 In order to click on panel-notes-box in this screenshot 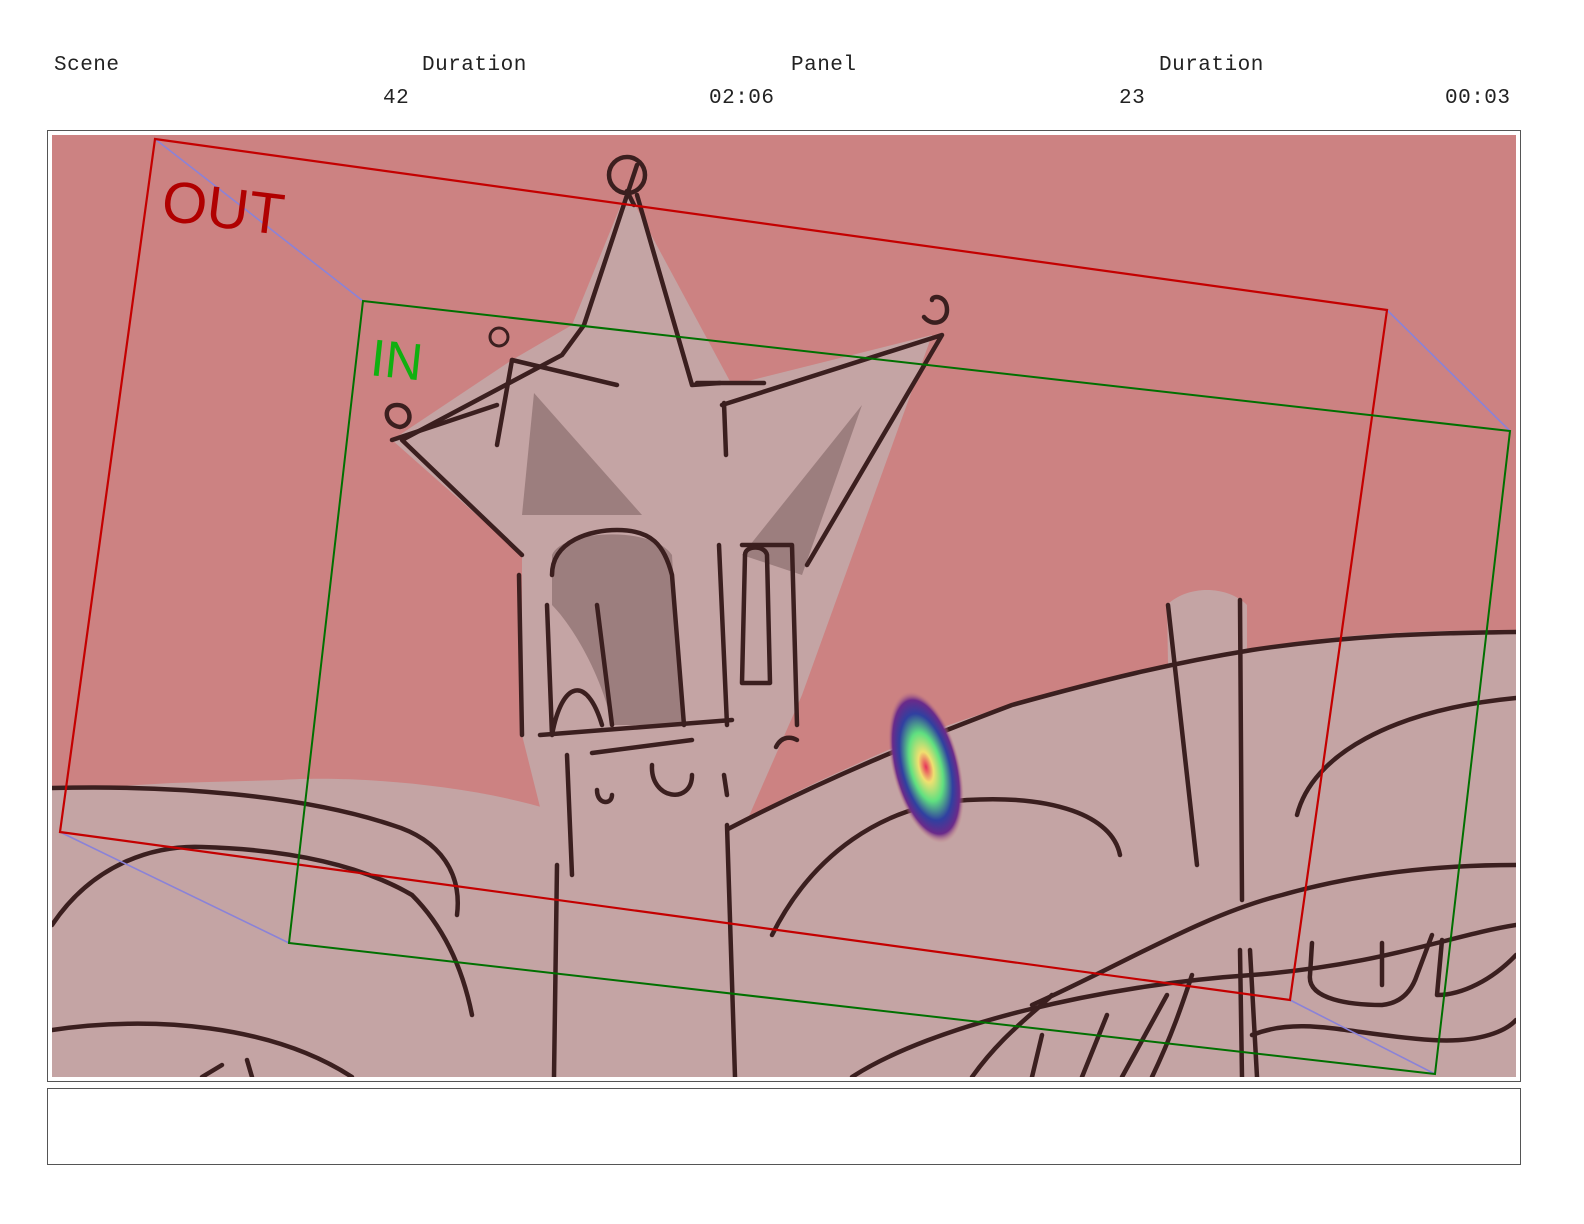, I will do `click(784, 1126)`.